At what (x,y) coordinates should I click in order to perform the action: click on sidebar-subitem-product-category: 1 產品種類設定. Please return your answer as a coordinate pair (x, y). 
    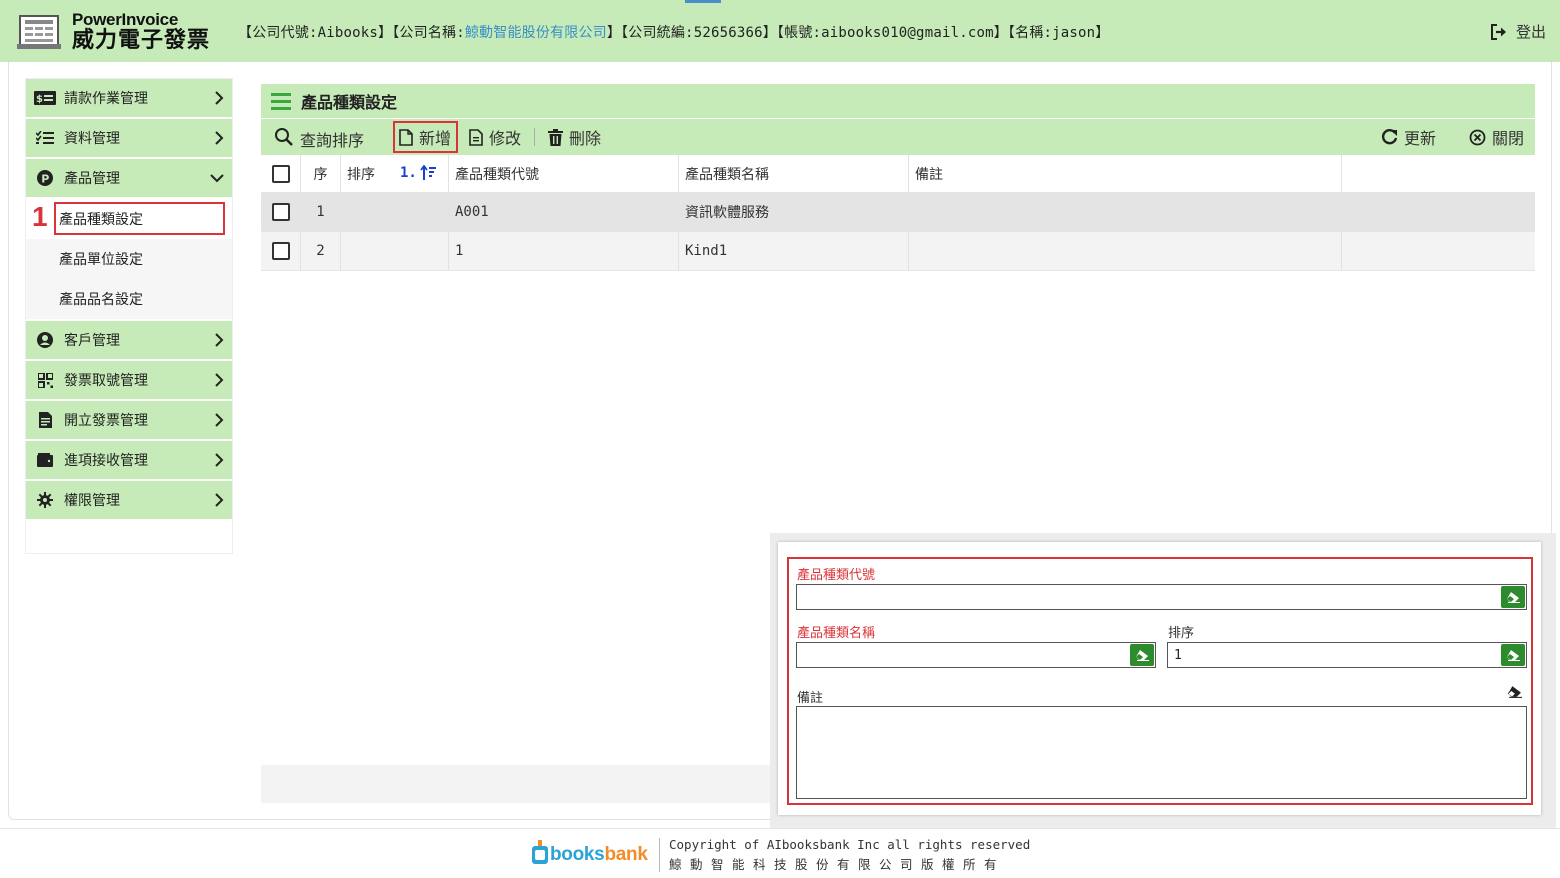
    Looking at the image, I should click on (129, 219).